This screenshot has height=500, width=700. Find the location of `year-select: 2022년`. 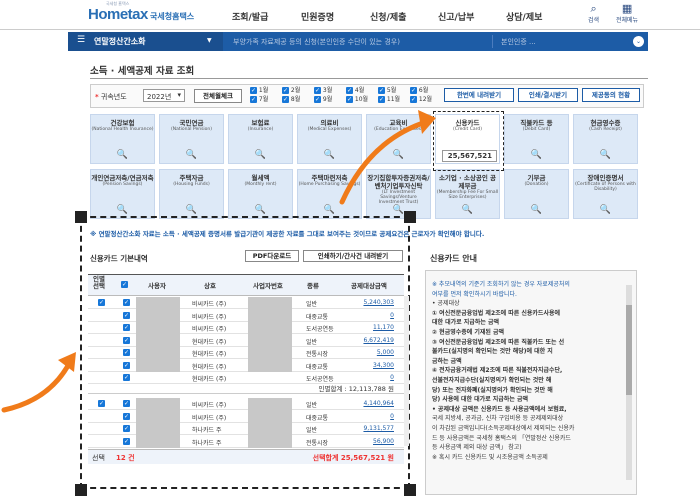

year-select: 2022년 is located at coordinates (164, 95).